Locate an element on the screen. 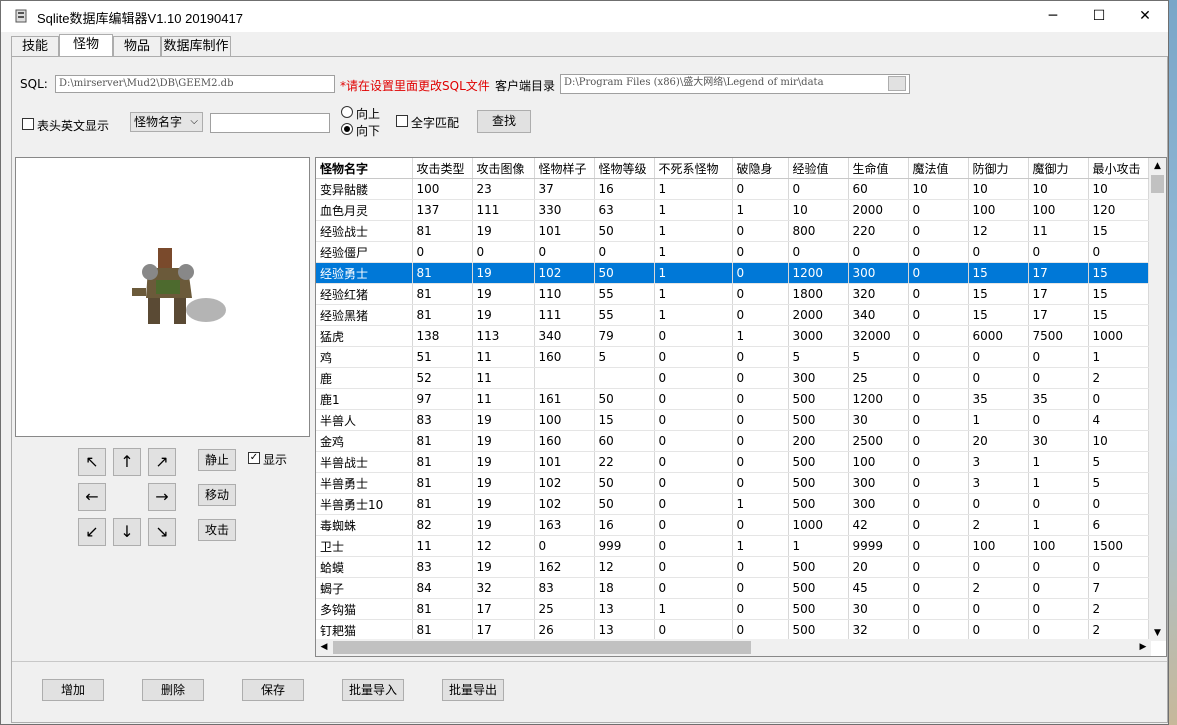 The image size is (1177, 725). column-header: 破隐身 is located at coordinates (760, 168).